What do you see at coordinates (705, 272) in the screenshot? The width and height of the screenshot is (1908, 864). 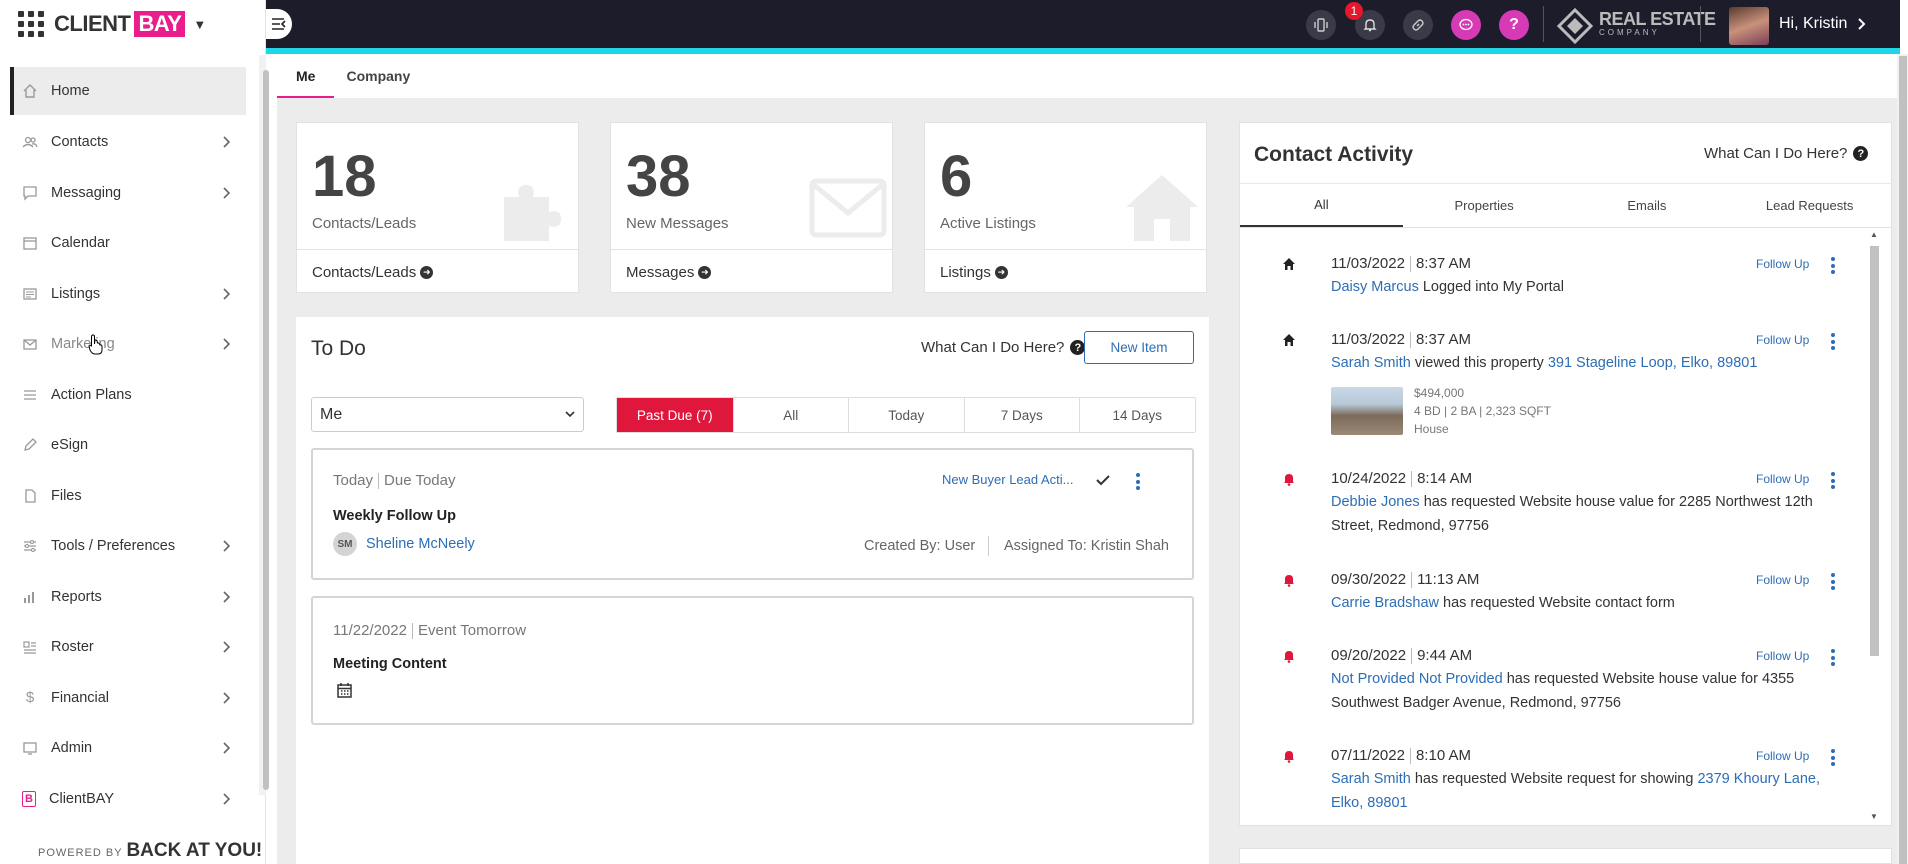 I see `arrow-circle-right-icon: ➜` at bounding box center [705, 272].